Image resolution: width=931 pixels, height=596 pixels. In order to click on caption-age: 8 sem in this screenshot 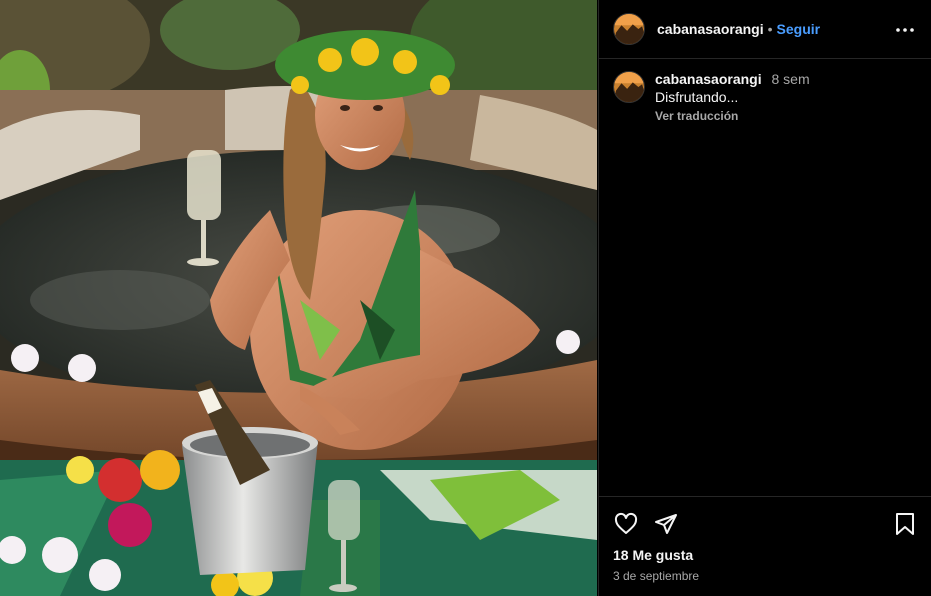, I will do `click(791, 79)`.